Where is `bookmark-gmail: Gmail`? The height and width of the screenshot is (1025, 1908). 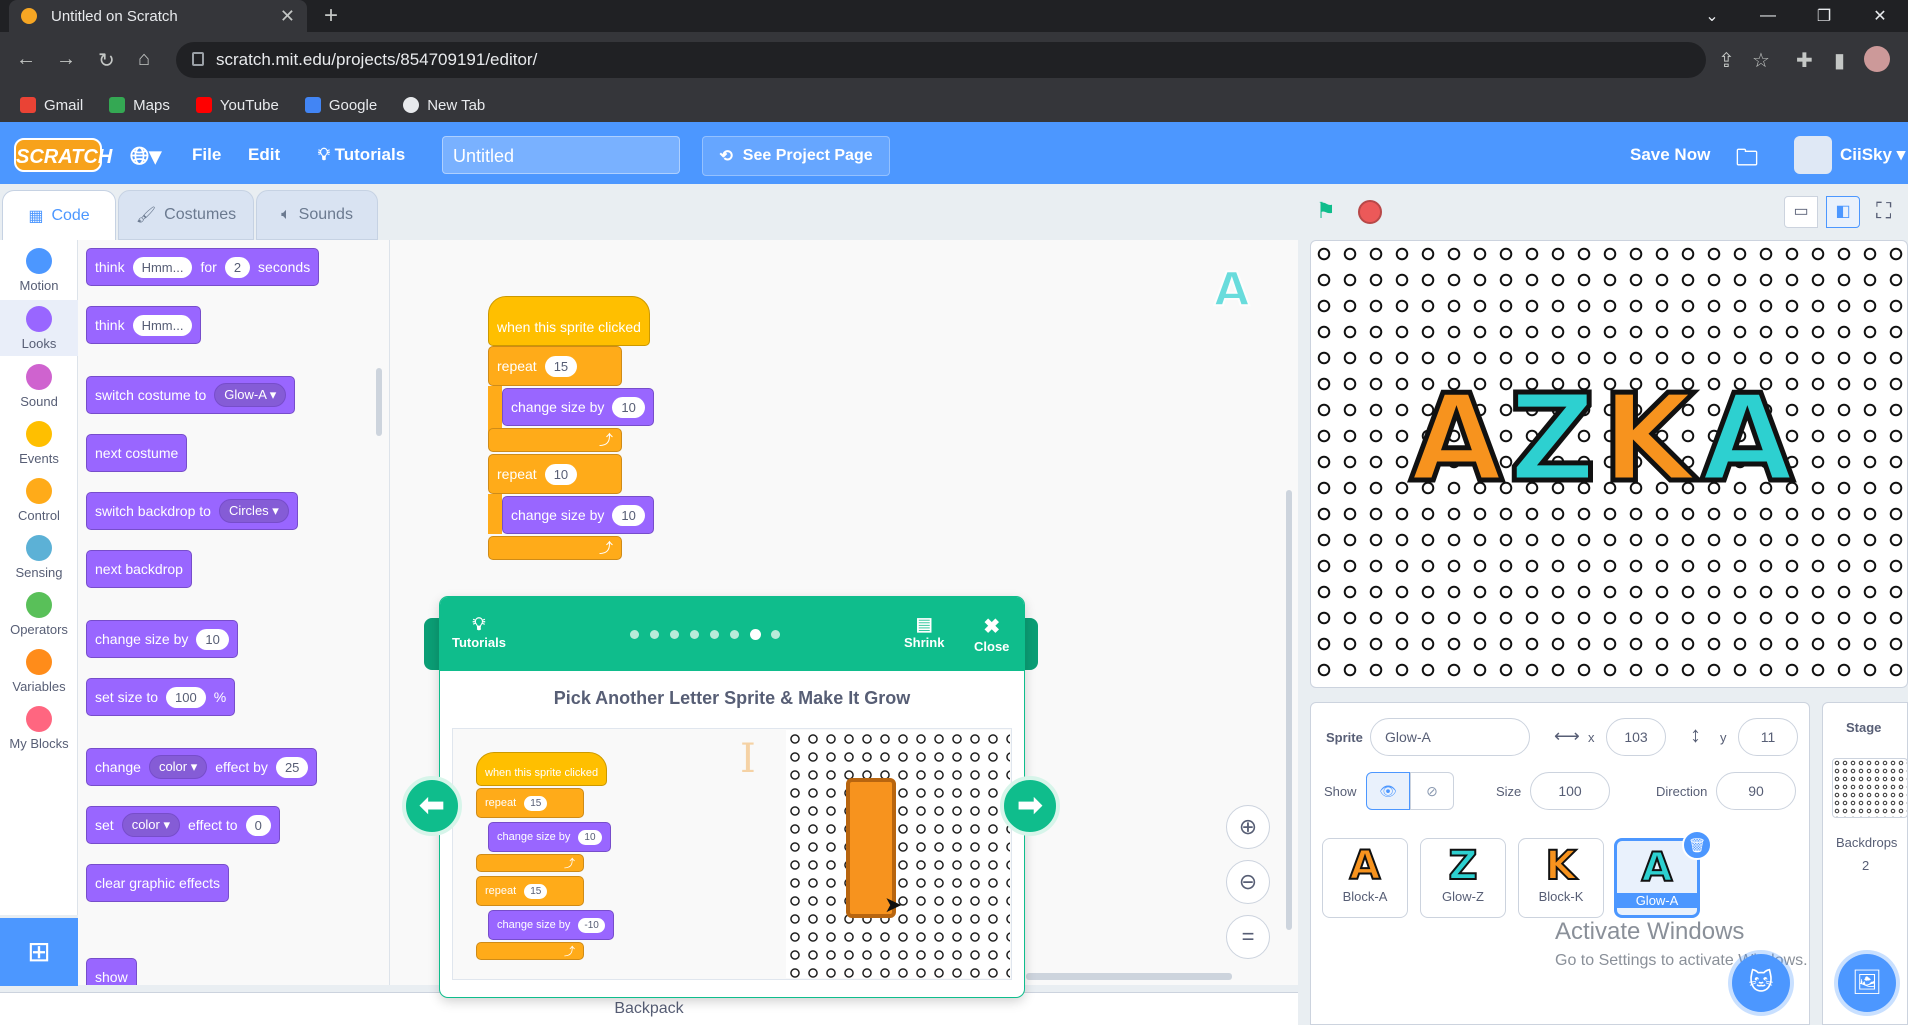 bookmark-gmail: Gmail is located at coordinates (51, 105).